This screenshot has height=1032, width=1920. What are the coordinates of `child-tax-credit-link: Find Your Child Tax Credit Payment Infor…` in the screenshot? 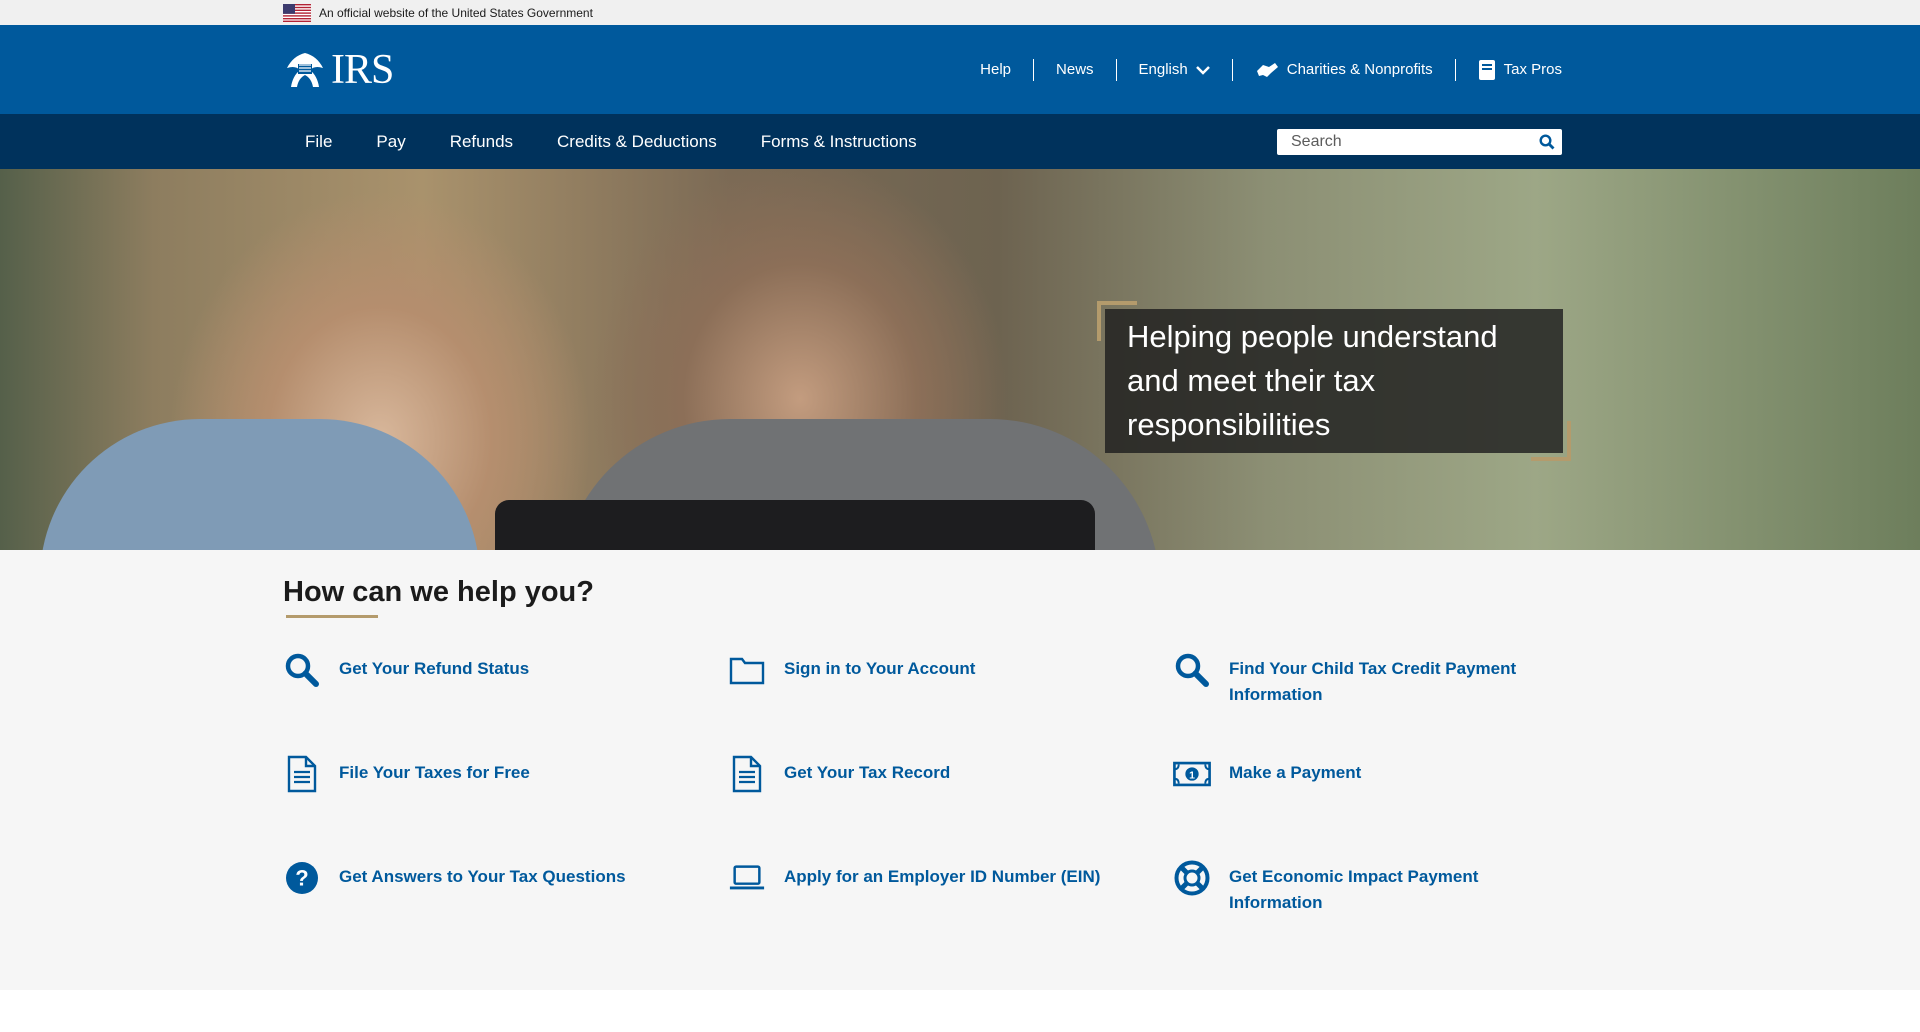 It's located at (1373, 704).